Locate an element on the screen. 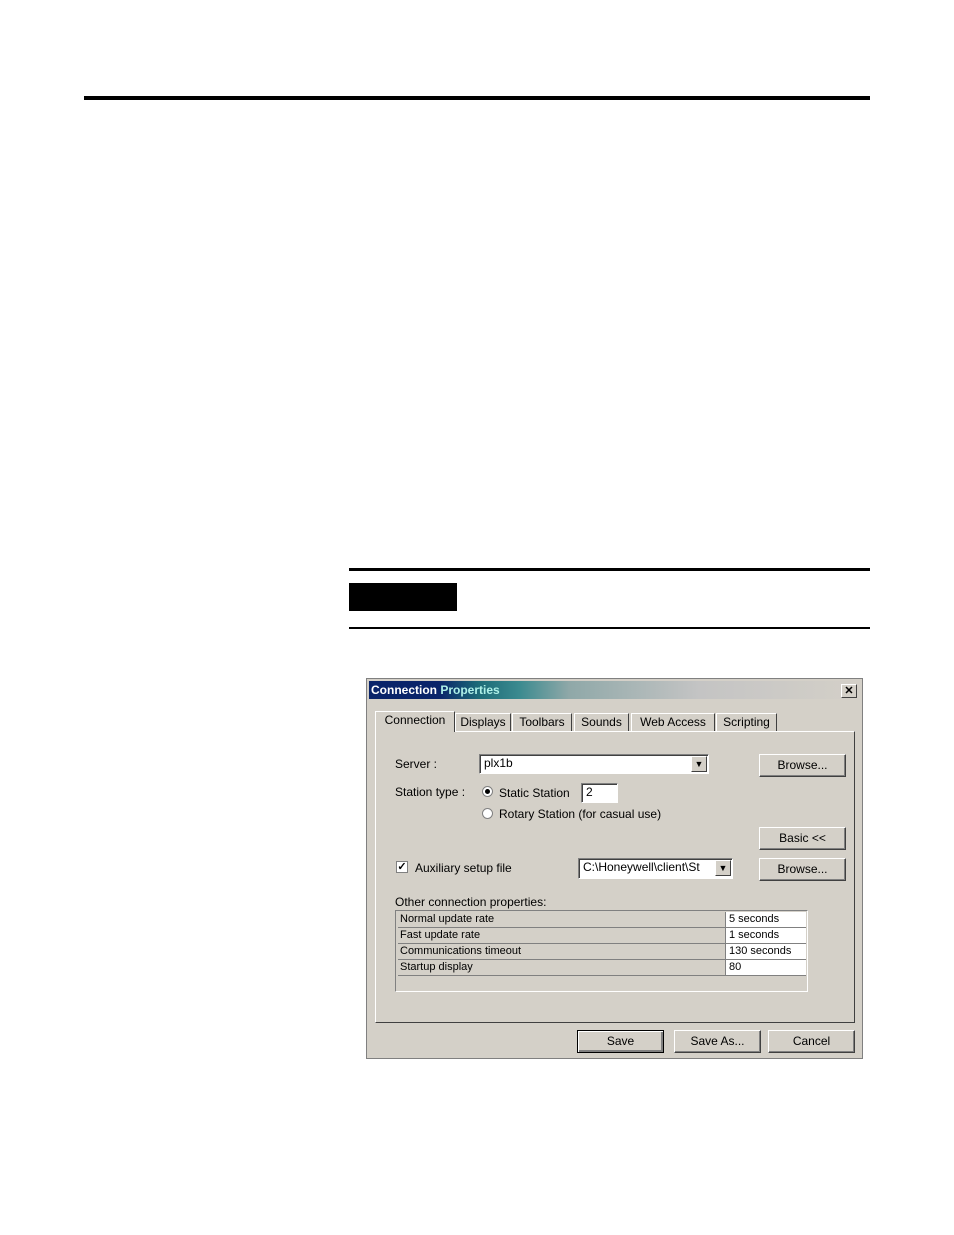  section-tag-box is located at coordinates (403, 597).